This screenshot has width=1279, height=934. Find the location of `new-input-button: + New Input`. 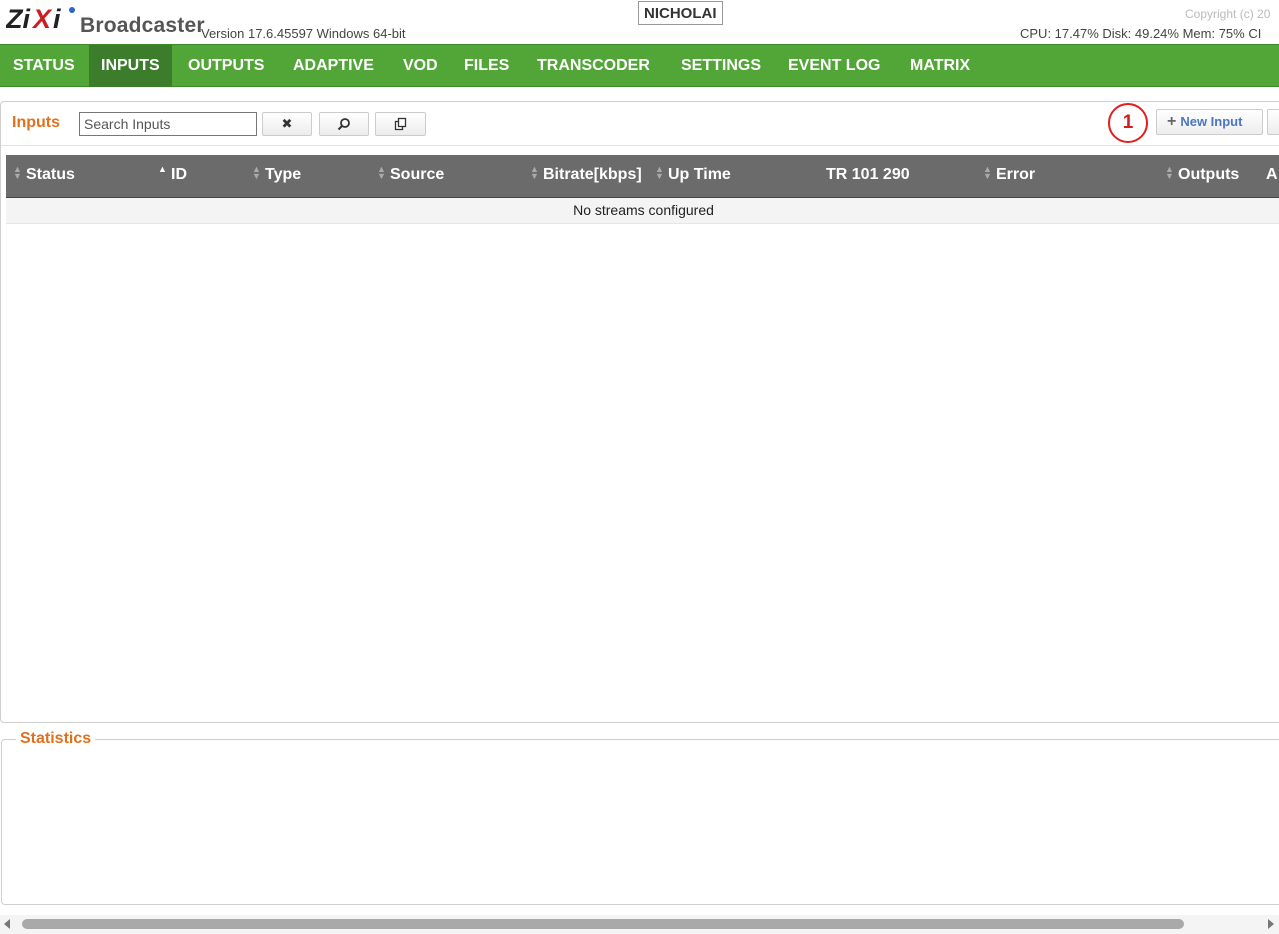

new-input-button: + New Input is located at coordinates (1209, 122).